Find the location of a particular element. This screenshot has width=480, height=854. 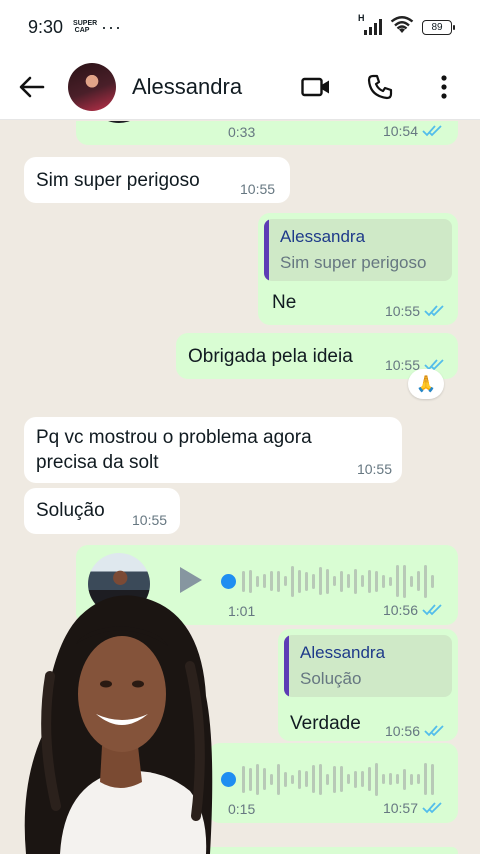

message-text: Verdade is located at coordinates (325, 723).